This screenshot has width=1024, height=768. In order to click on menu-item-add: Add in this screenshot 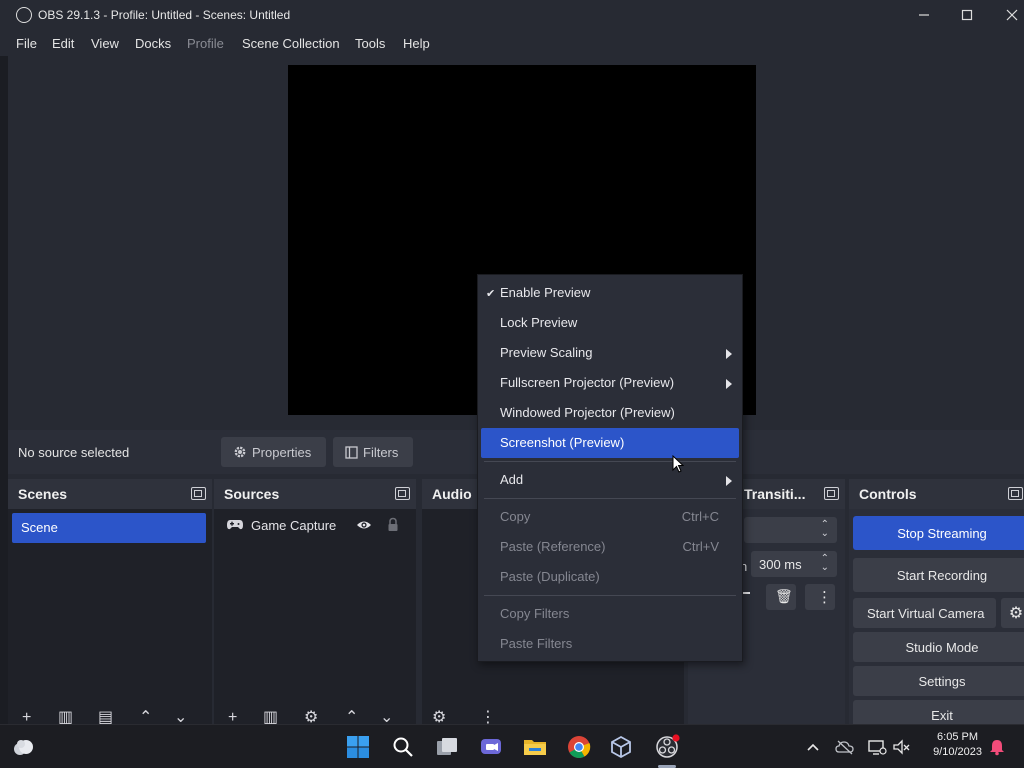, I will do `click(610, 480)`.